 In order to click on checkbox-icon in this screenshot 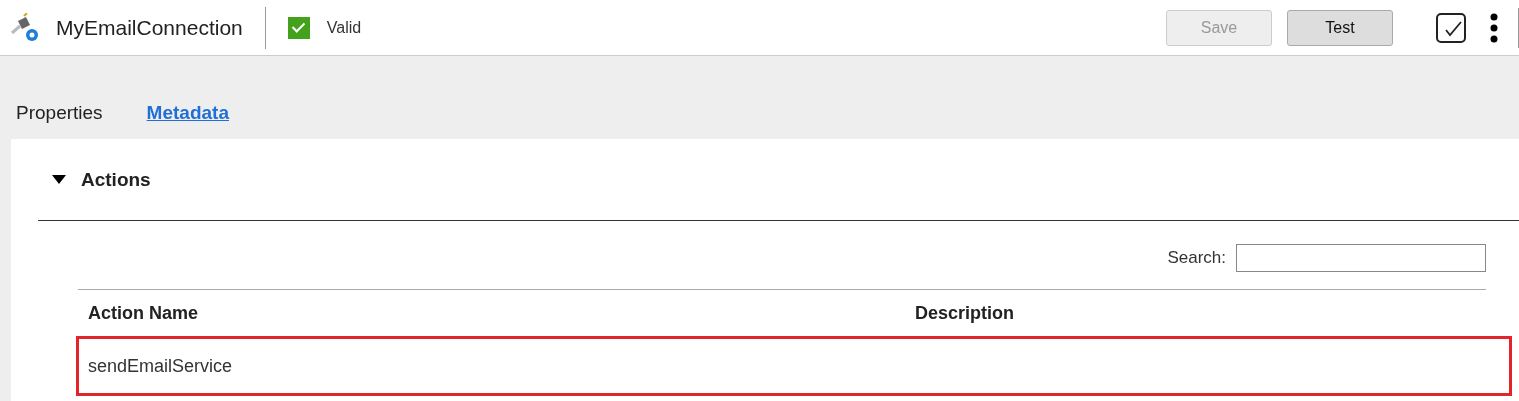, I will do `click(1451, 27)`.